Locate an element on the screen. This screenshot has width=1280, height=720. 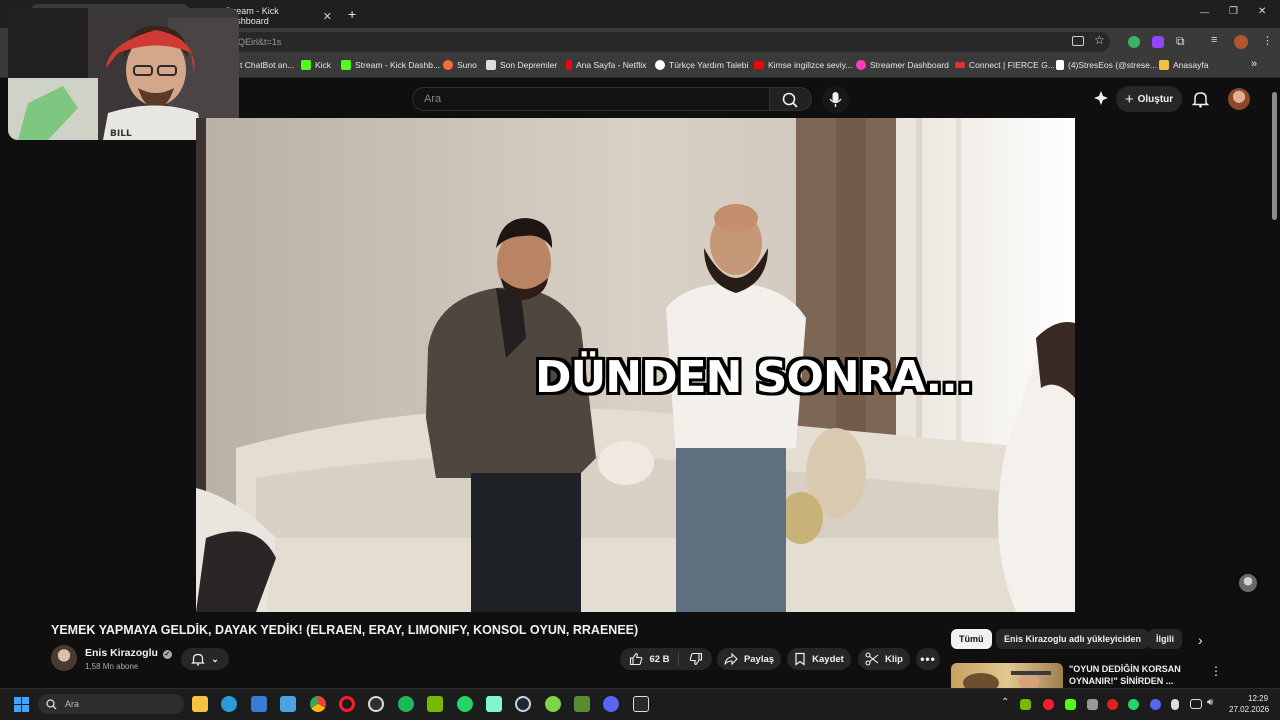
channel-avatar is located at coordinates (64, 658).